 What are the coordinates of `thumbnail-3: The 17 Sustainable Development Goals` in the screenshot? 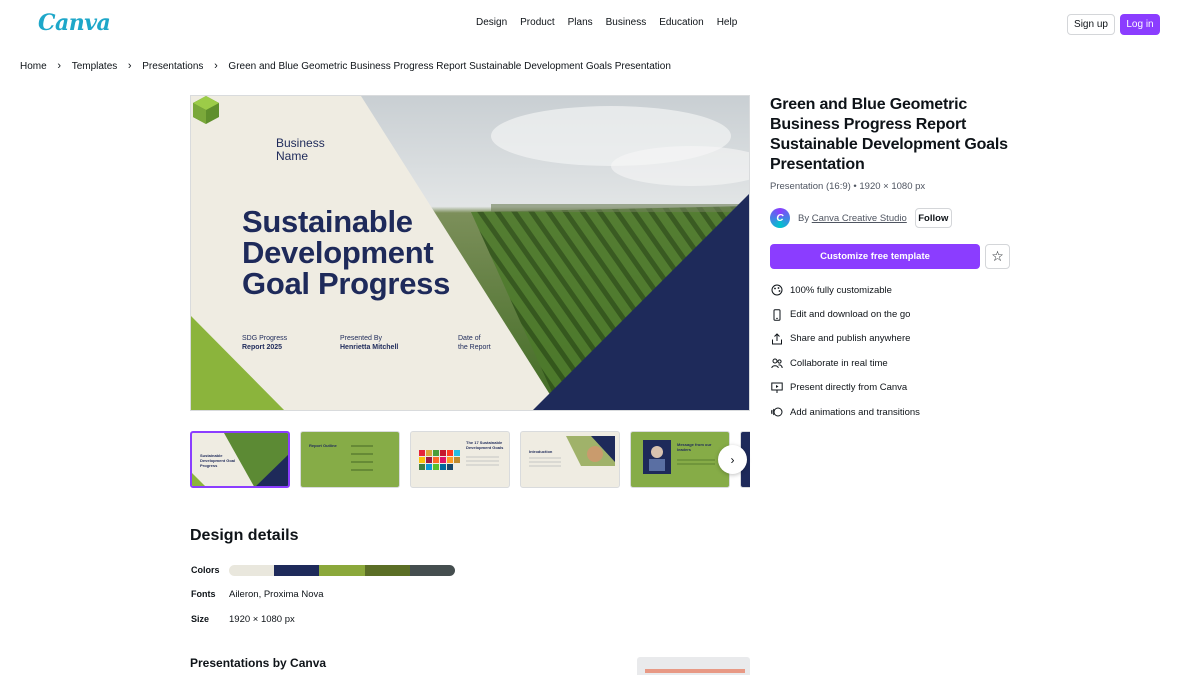 It's located at (460, 459).